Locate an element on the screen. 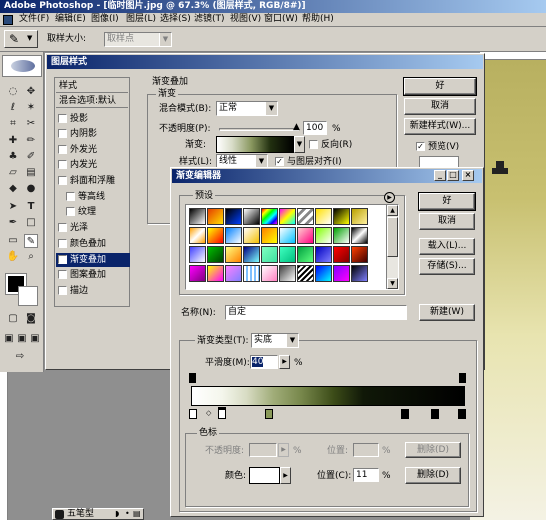 This screenshot has width=546, height=520. color-stop-selected is located at coordinates (222, 414).